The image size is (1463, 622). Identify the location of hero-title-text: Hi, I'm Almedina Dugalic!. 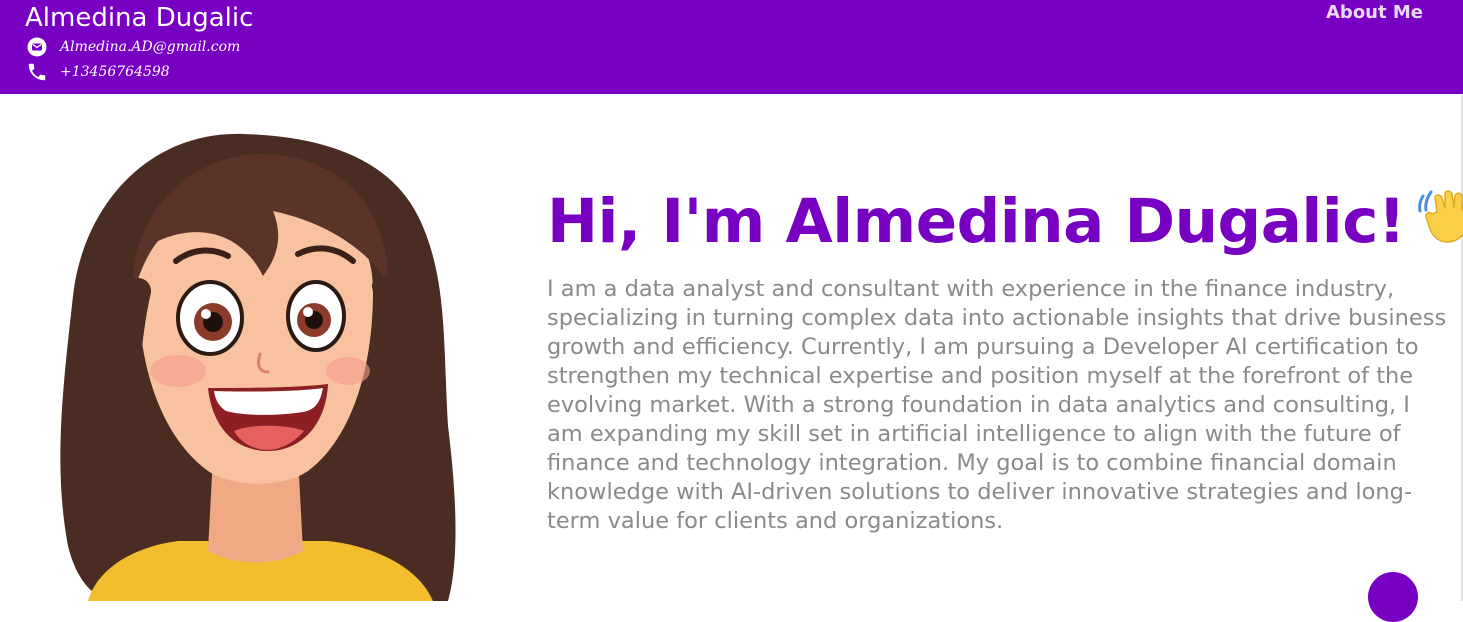
(976, 221).